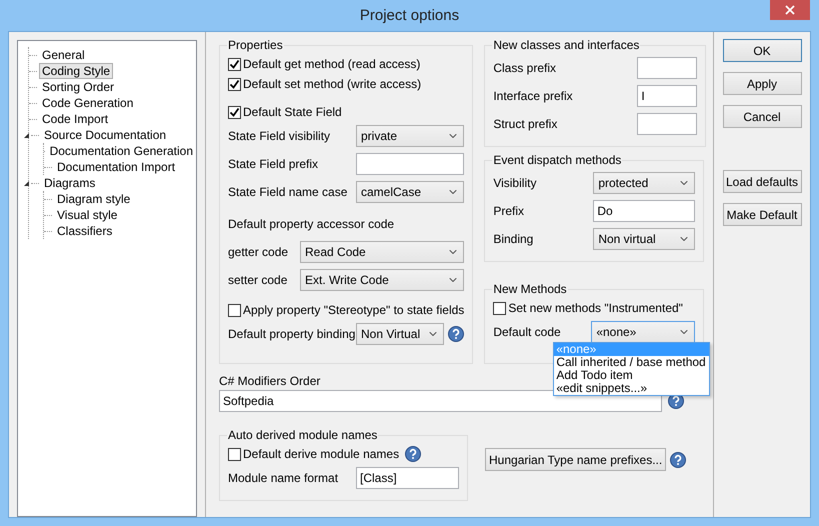 This screenshot has width=819, height=526. I want to click on field-label: Interface prefix, so click(533, 96).